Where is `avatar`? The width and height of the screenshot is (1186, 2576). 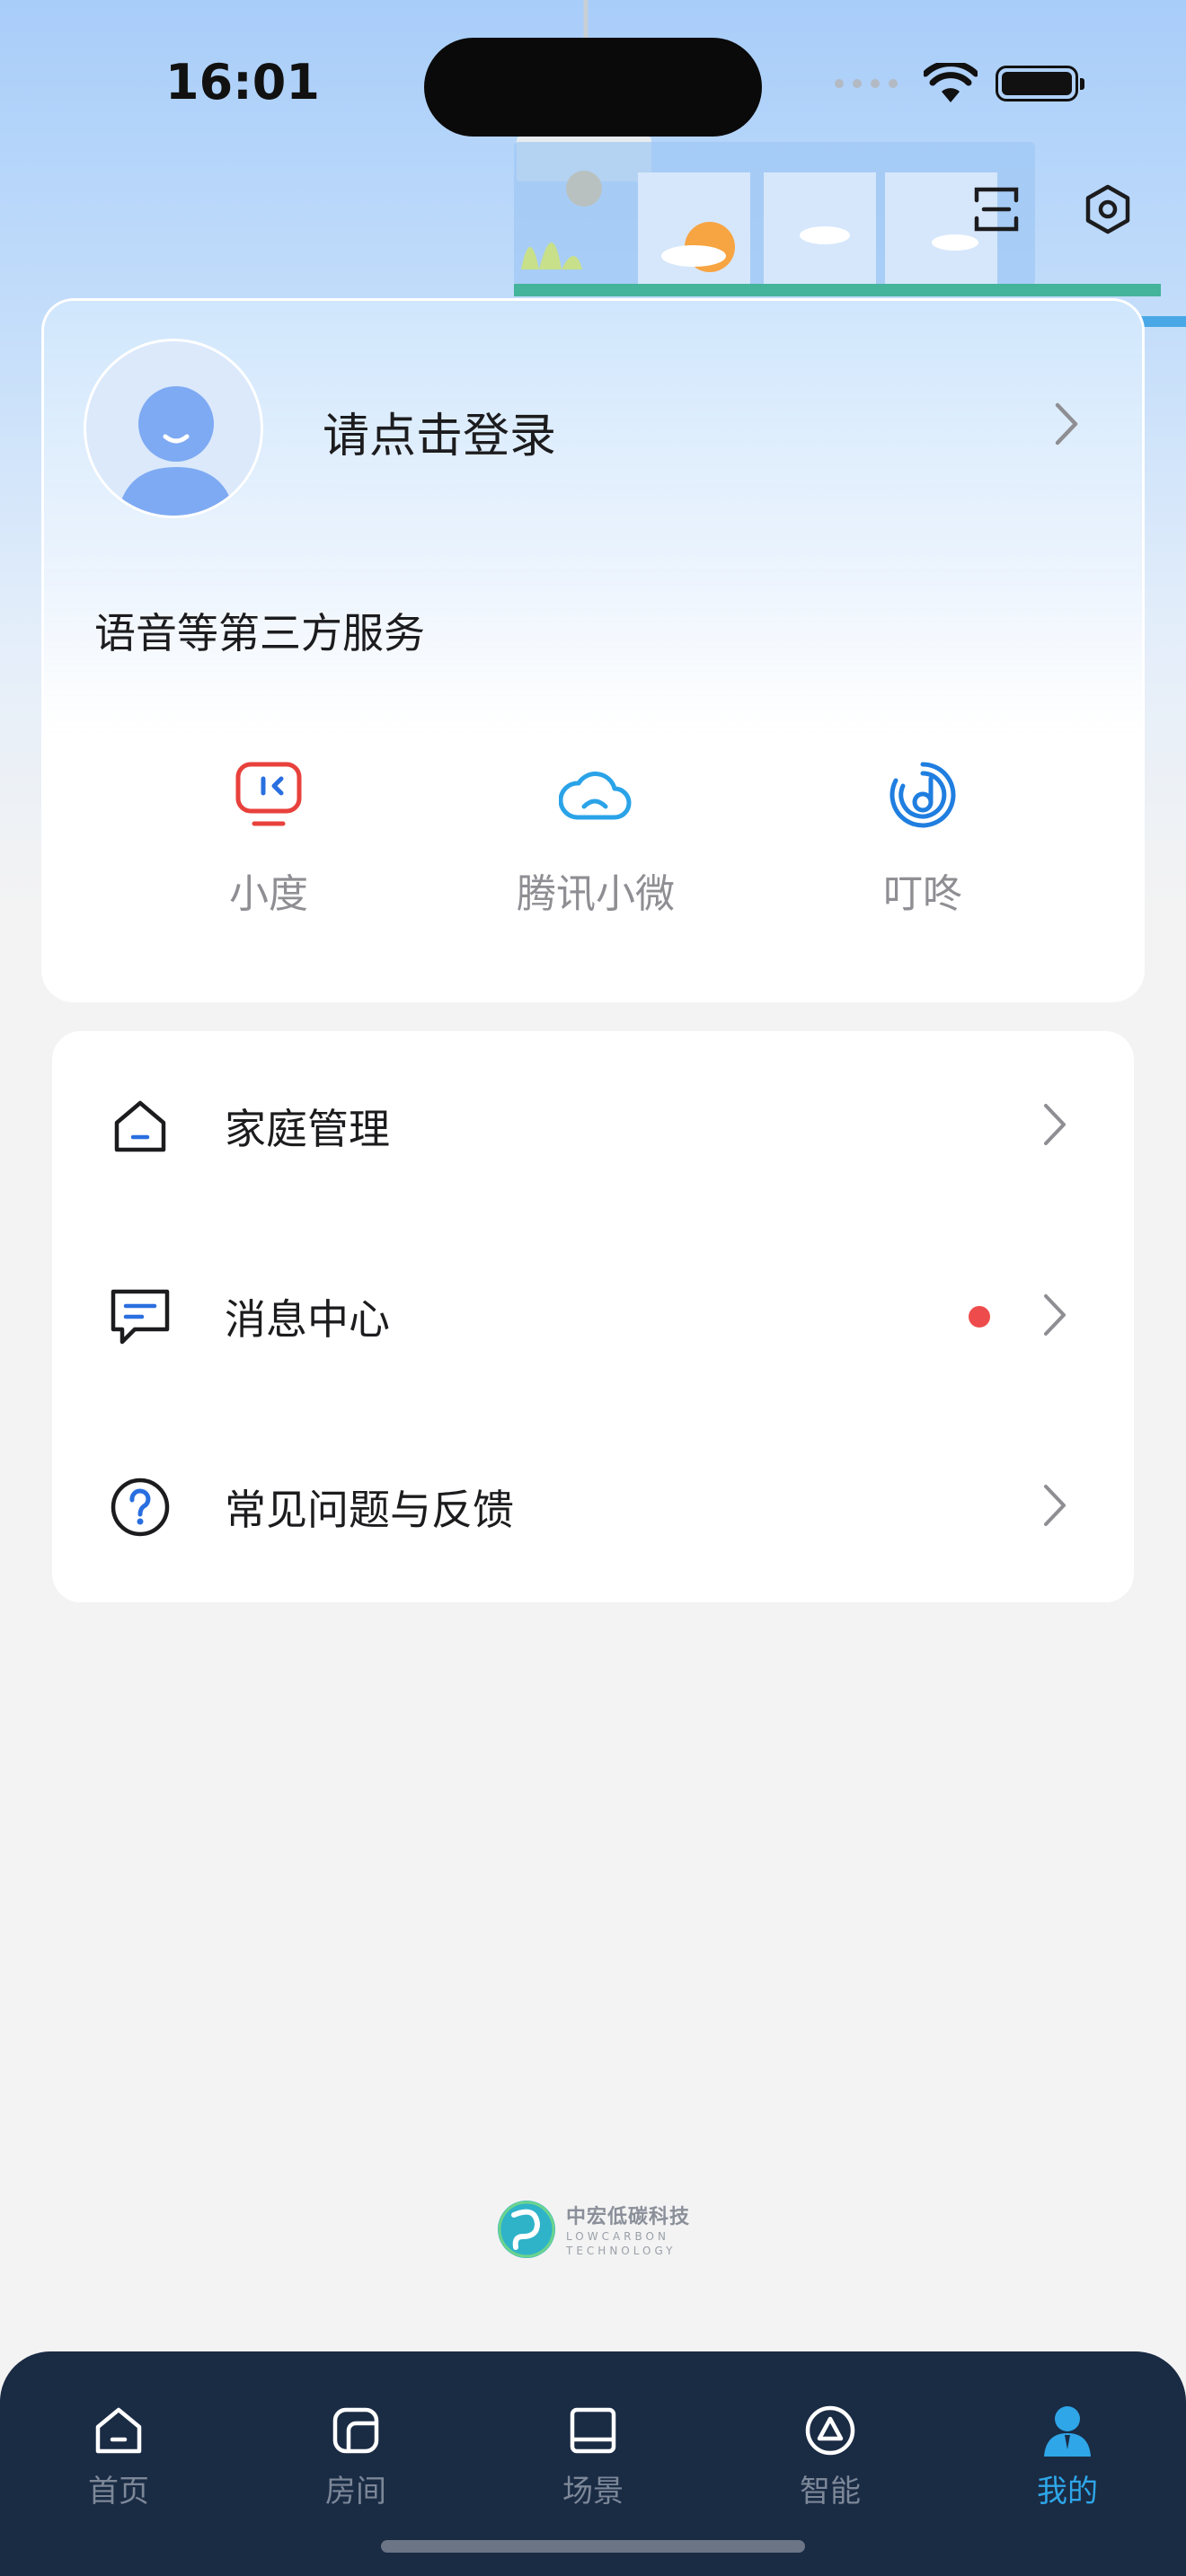 avatar is located at coordinates (173, 428).